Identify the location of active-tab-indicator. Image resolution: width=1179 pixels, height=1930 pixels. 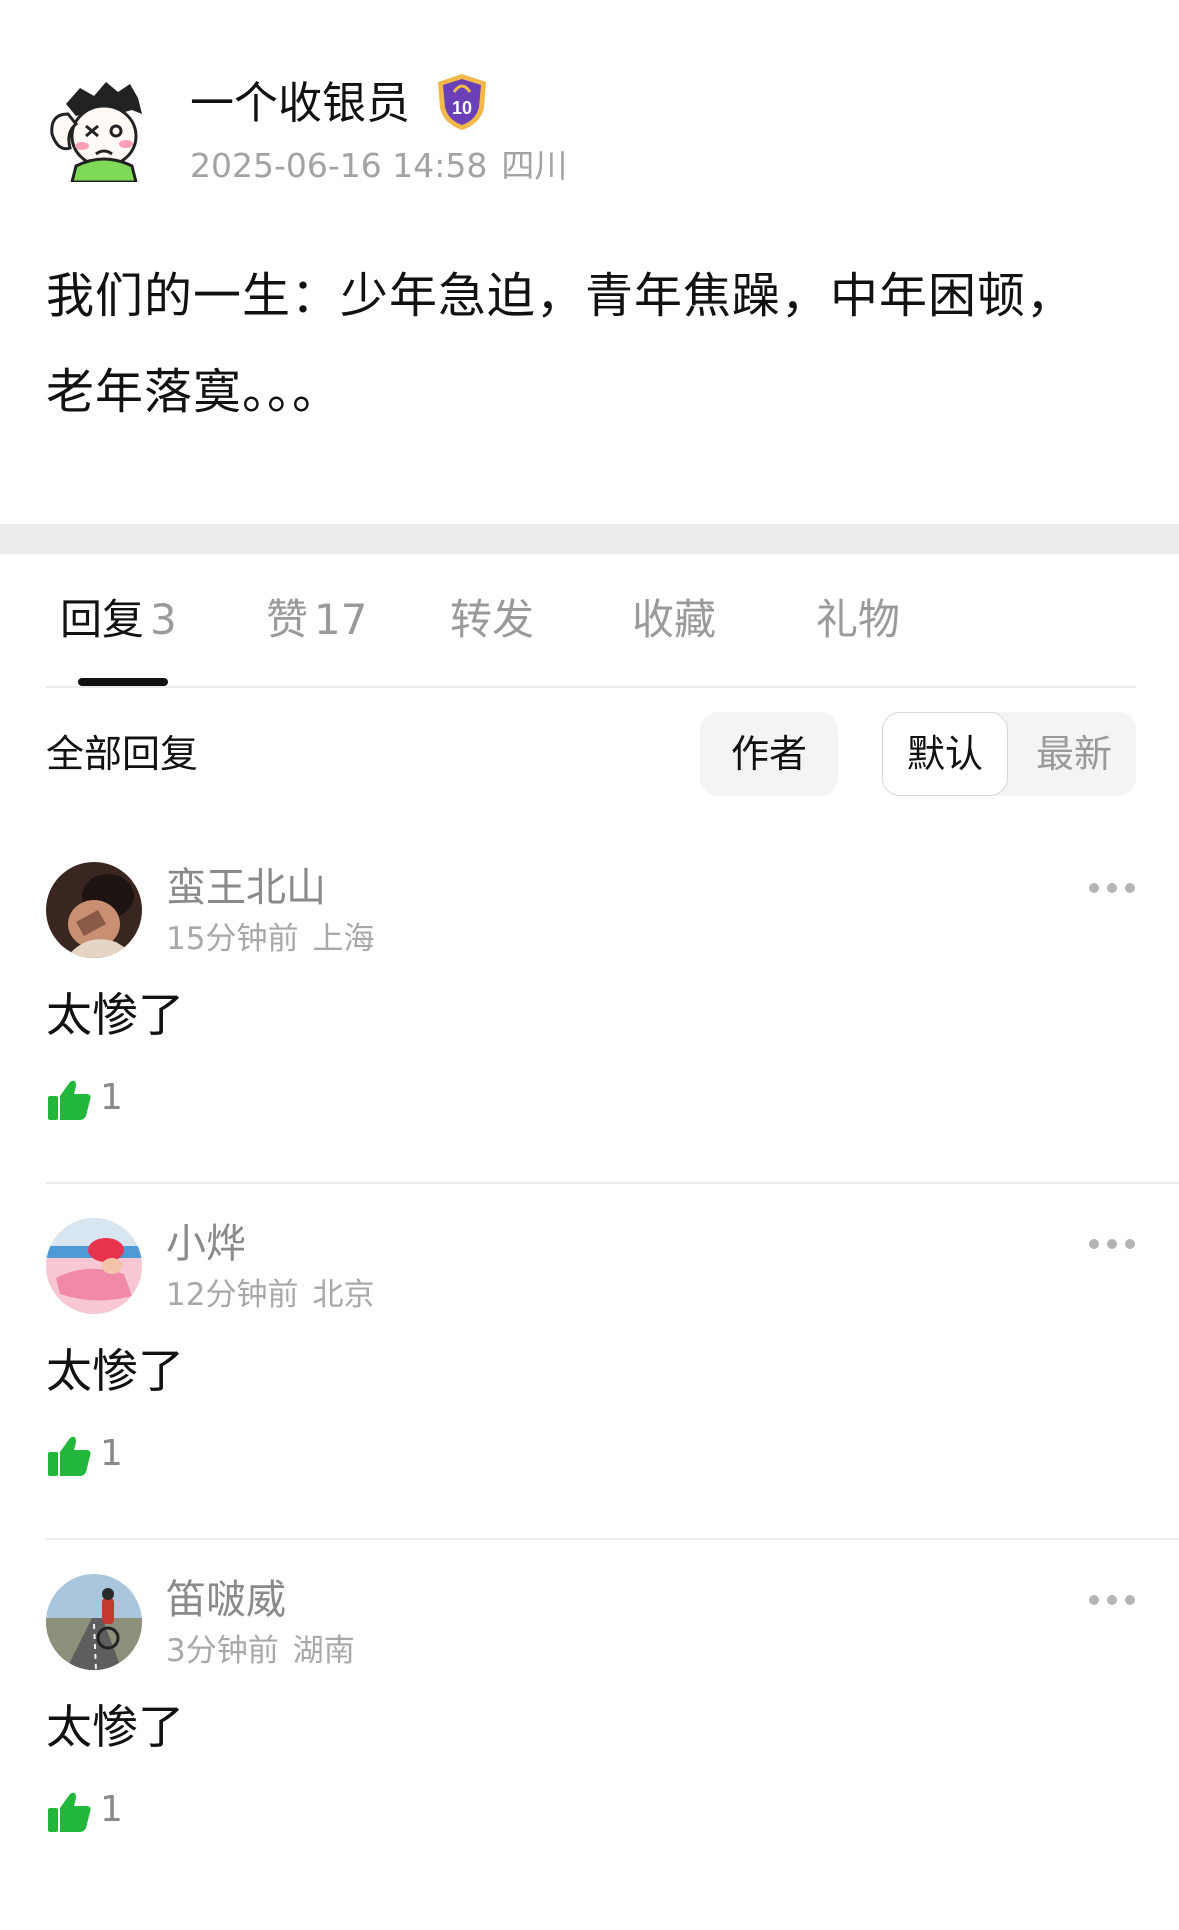
(123, 682).